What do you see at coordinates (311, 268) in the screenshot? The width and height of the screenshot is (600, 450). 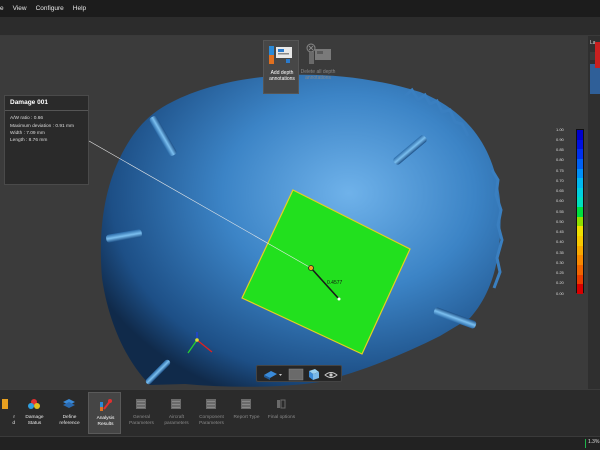 I see `depth-point-marker` at bounding box center [311, 268].